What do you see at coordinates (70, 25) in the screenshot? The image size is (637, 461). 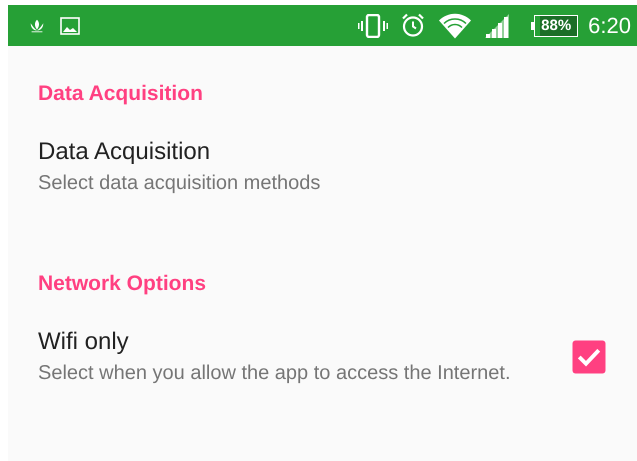 I see `image-icon` at bounding box center [70, 25].